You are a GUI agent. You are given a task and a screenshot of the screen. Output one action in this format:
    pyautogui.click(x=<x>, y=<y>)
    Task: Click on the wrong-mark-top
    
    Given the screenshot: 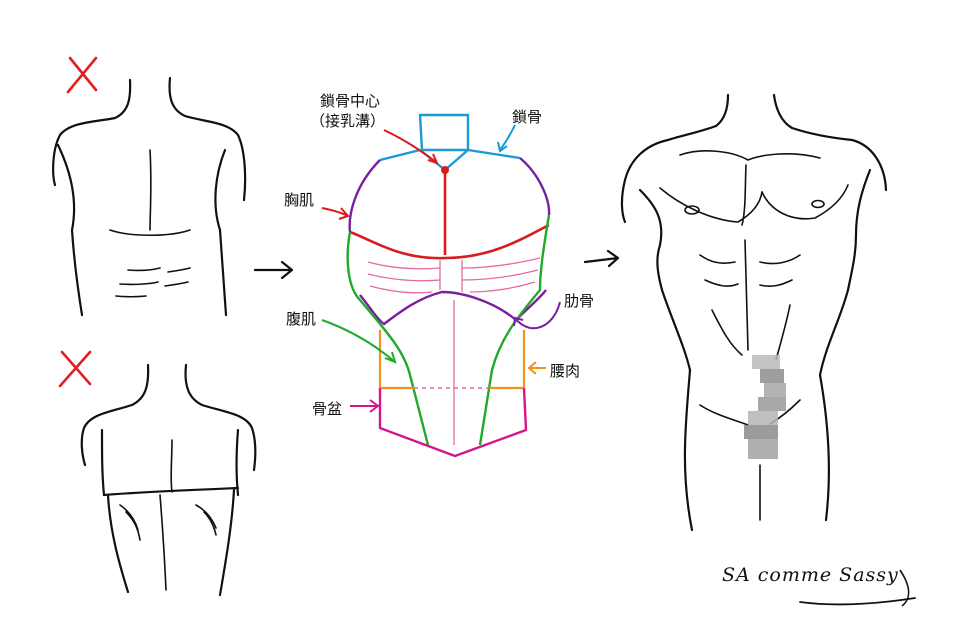 What is the action you would take?
    pyautogui.click(x=82, y=75)
    